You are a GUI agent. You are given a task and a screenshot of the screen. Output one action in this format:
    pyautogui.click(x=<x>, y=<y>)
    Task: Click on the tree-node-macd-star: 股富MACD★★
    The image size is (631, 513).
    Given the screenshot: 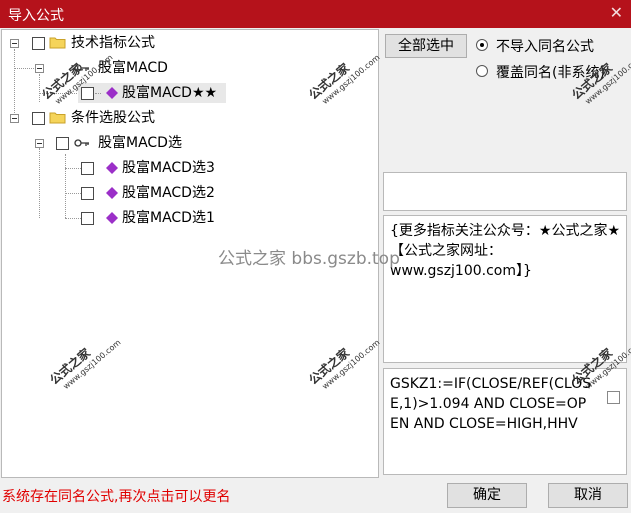 What is the action you would take?
    pyautogui.click(x=152, y=93)
    